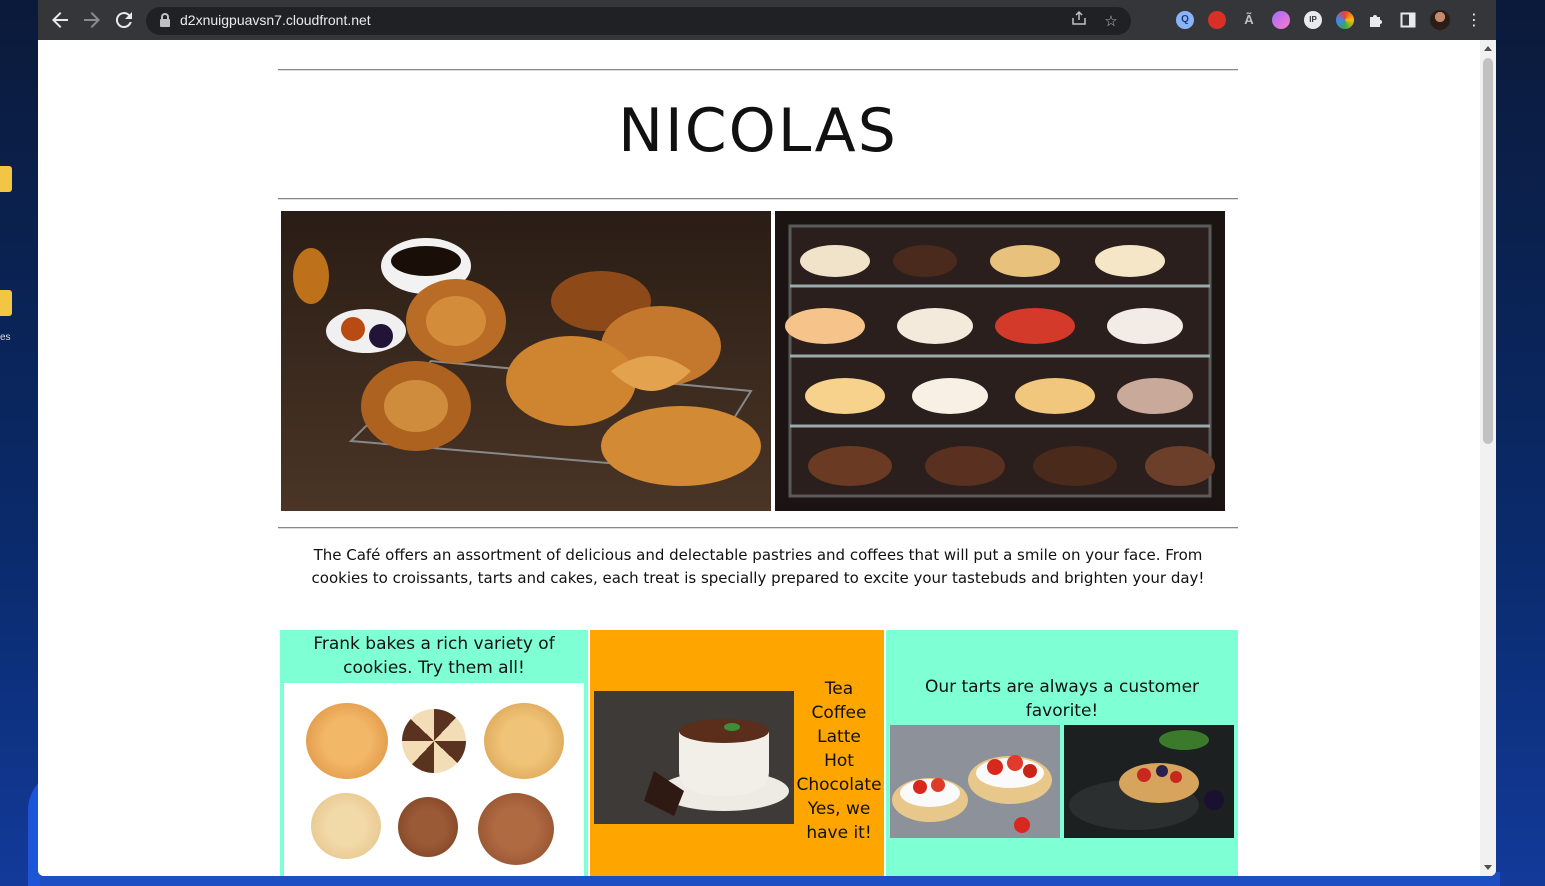 The height and width of the screenshot is (886, 1545). What do you see at coordinates (1249, 20) in the screenshot?
I see `extension-translate-icon: Ã` at bounding box center [1249, 20].